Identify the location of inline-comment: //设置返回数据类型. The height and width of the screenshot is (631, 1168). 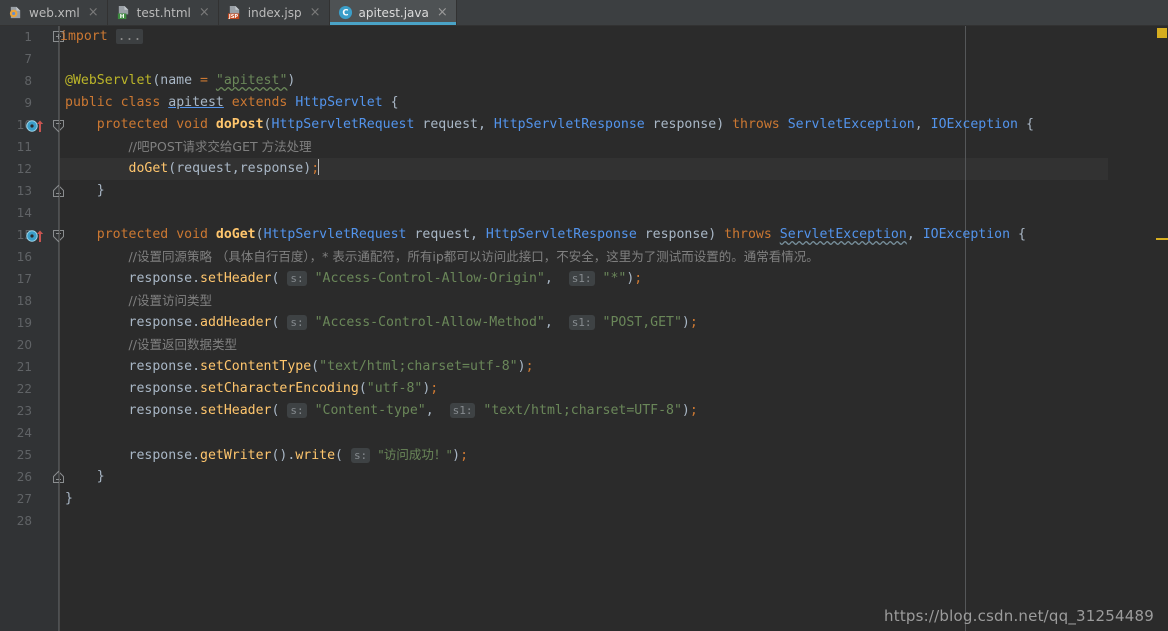
(182, 344).